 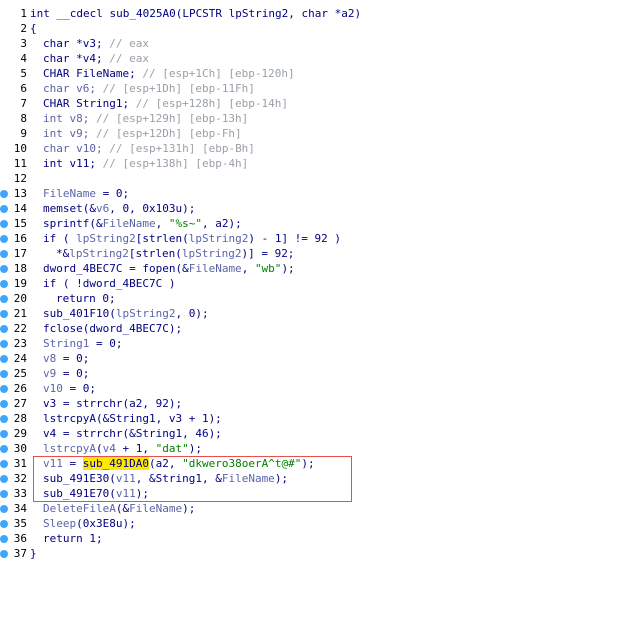 I want to click on code-token: char v6;, so click(x=73, y=88).